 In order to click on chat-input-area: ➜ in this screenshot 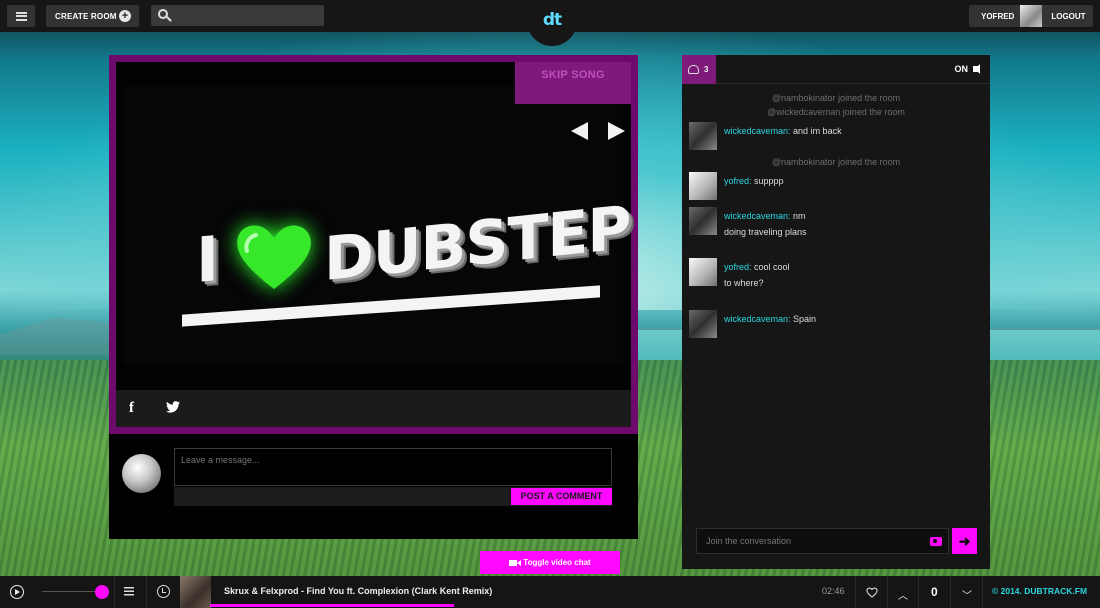, I will do `click(836, 541)`.